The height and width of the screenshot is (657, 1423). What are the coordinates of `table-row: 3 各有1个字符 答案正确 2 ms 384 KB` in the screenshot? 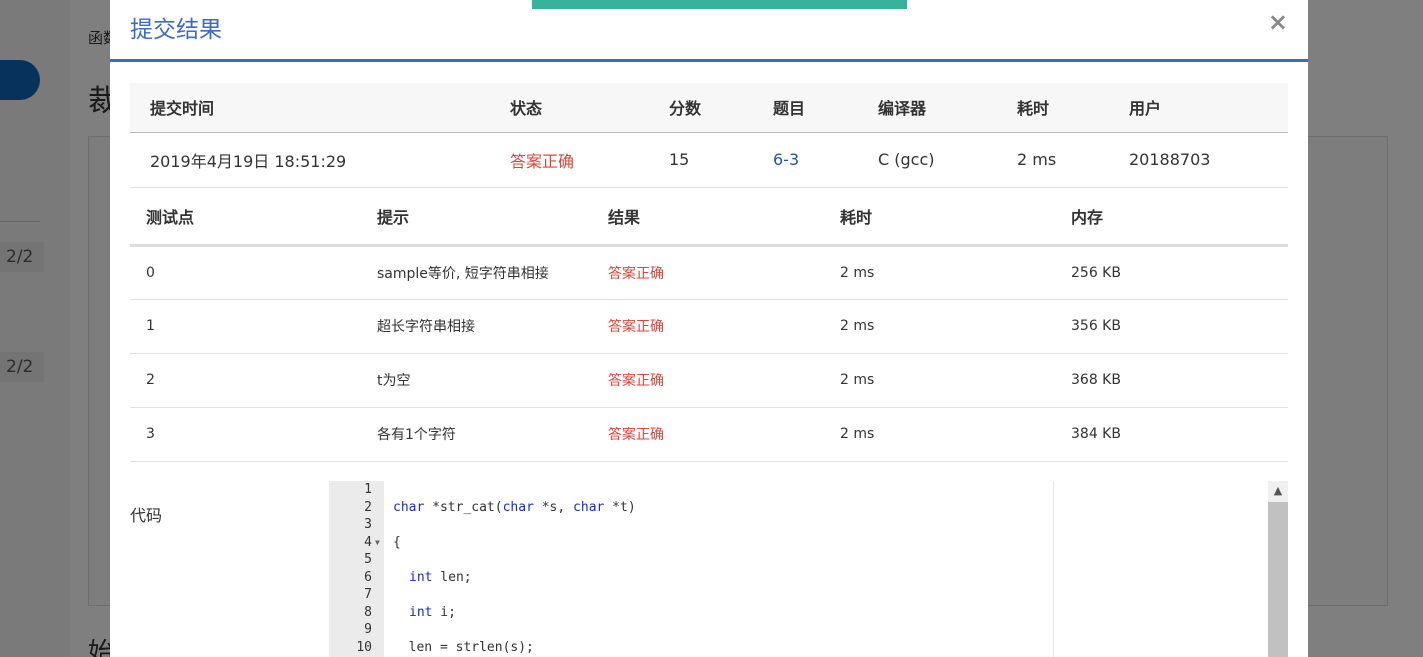 It's located at (709, 434).